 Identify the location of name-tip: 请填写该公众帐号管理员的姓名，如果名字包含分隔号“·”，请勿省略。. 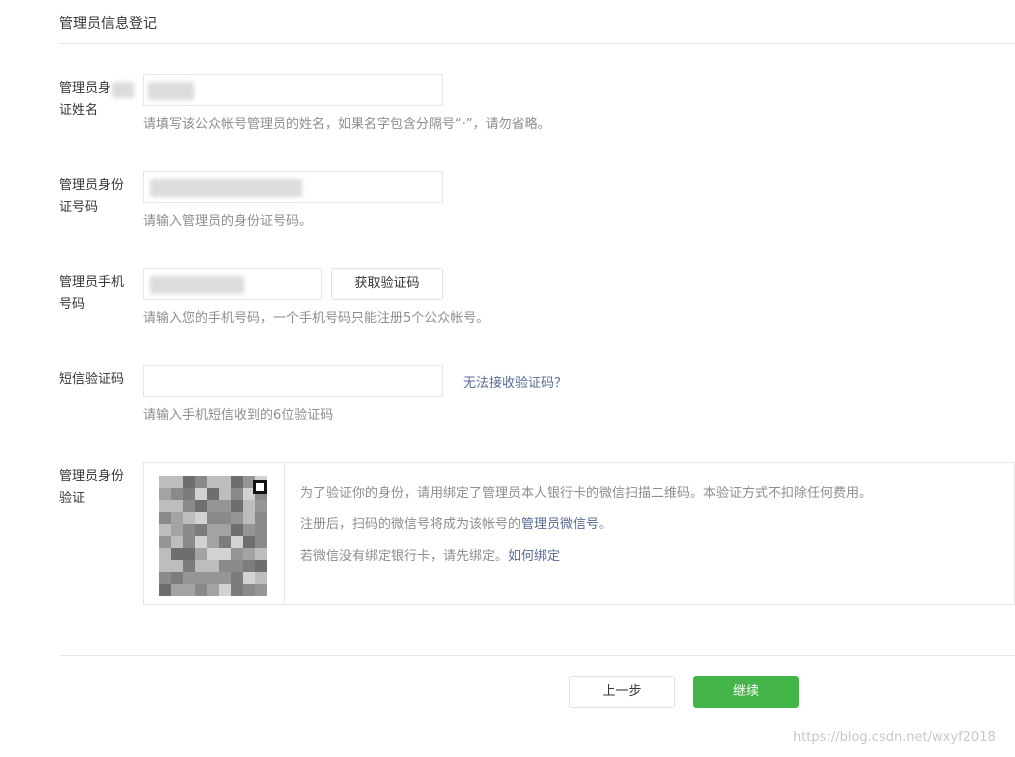
(347, 124).